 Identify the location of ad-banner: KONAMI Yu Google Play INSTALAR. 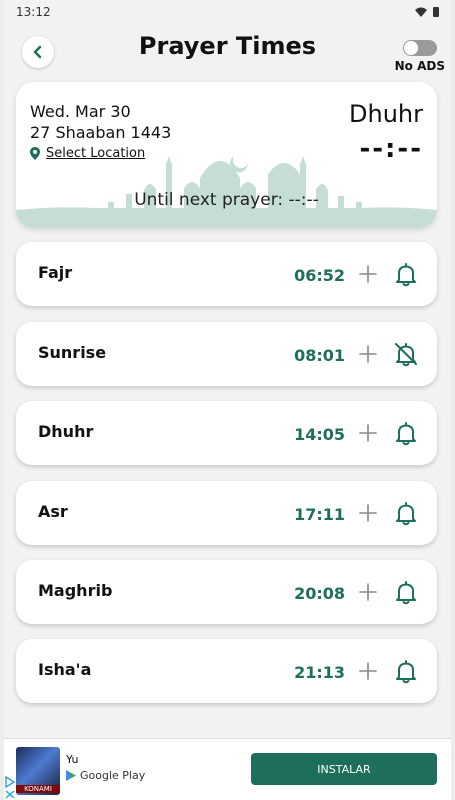
(227, 769).